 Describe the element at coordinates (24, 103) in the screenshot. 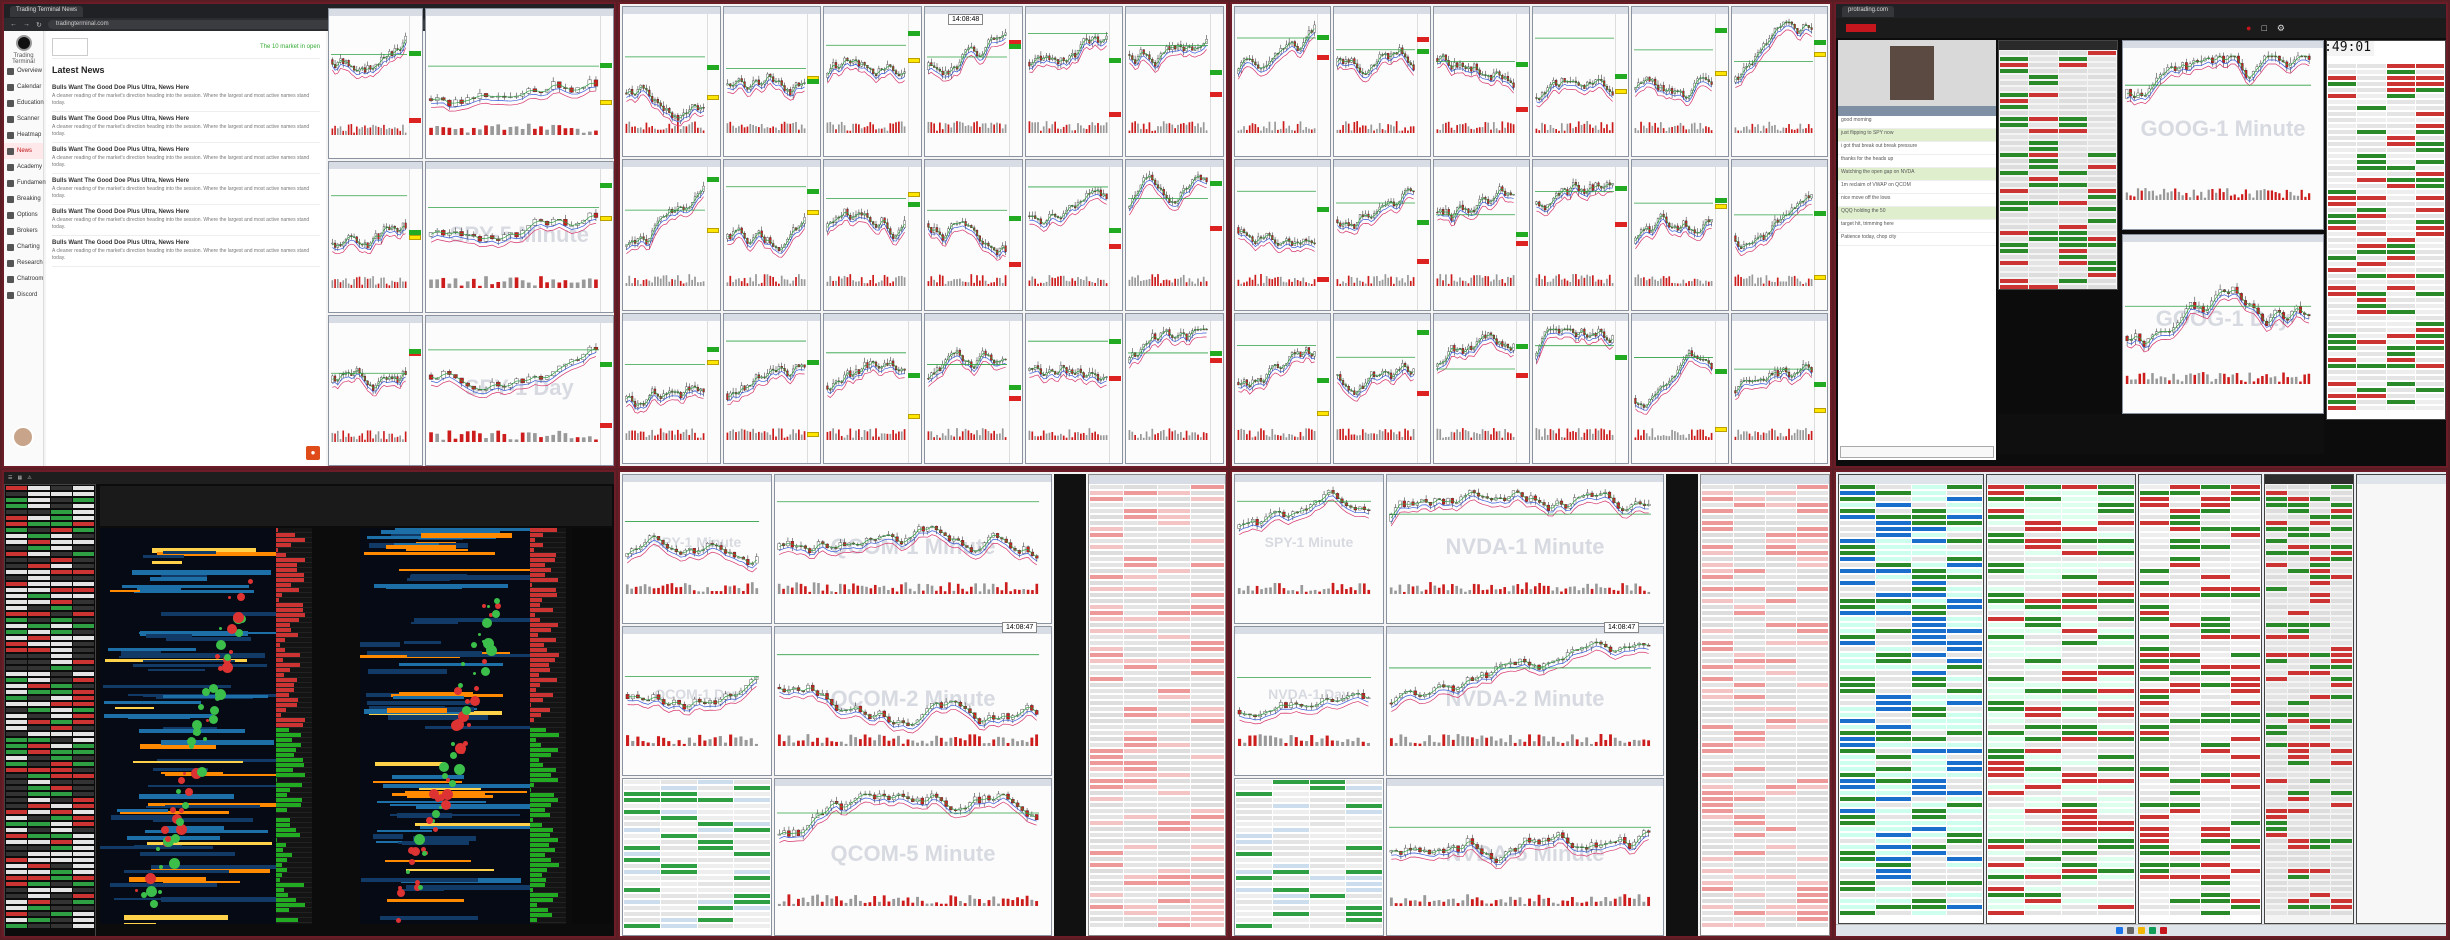

I see `sidebar-item: Education` at that location.